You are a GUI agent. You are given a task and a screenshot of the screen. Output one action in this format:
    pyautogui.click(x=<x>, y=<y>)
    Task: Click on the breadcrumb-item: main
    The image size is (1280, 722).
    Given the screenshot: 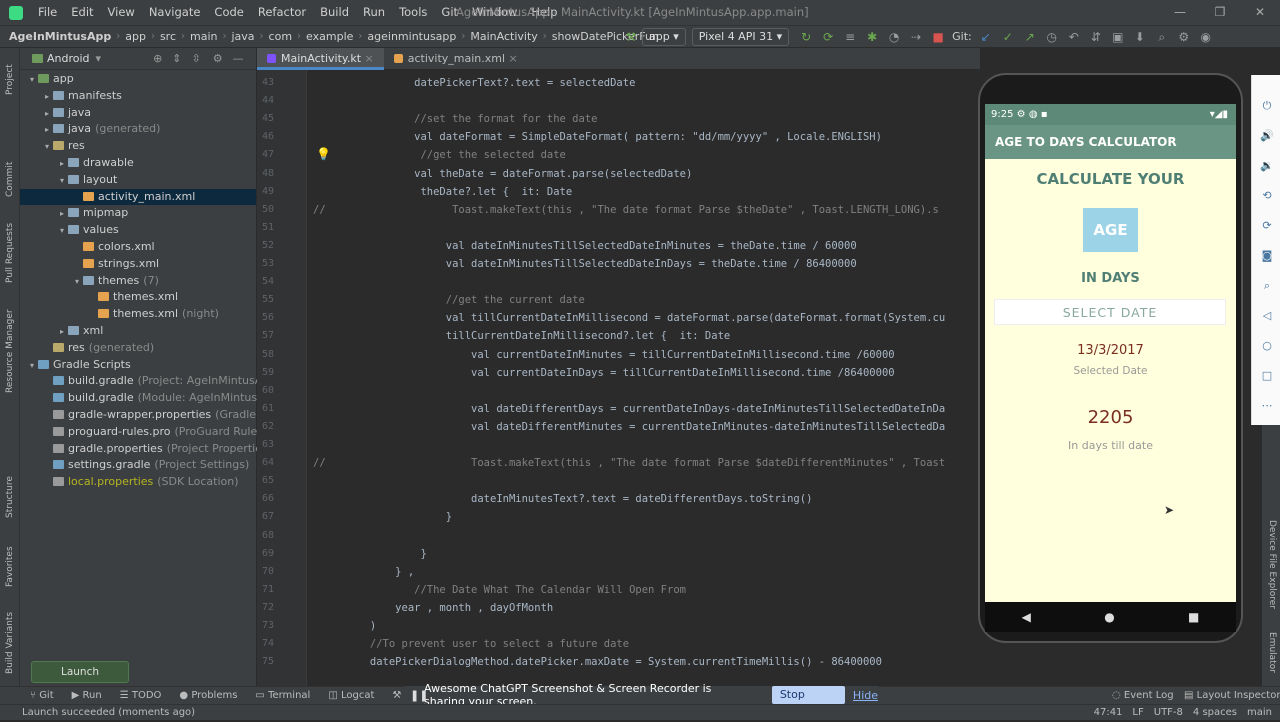 What is the action you would take?
    pyautogui.click(x=203, y=36)
    